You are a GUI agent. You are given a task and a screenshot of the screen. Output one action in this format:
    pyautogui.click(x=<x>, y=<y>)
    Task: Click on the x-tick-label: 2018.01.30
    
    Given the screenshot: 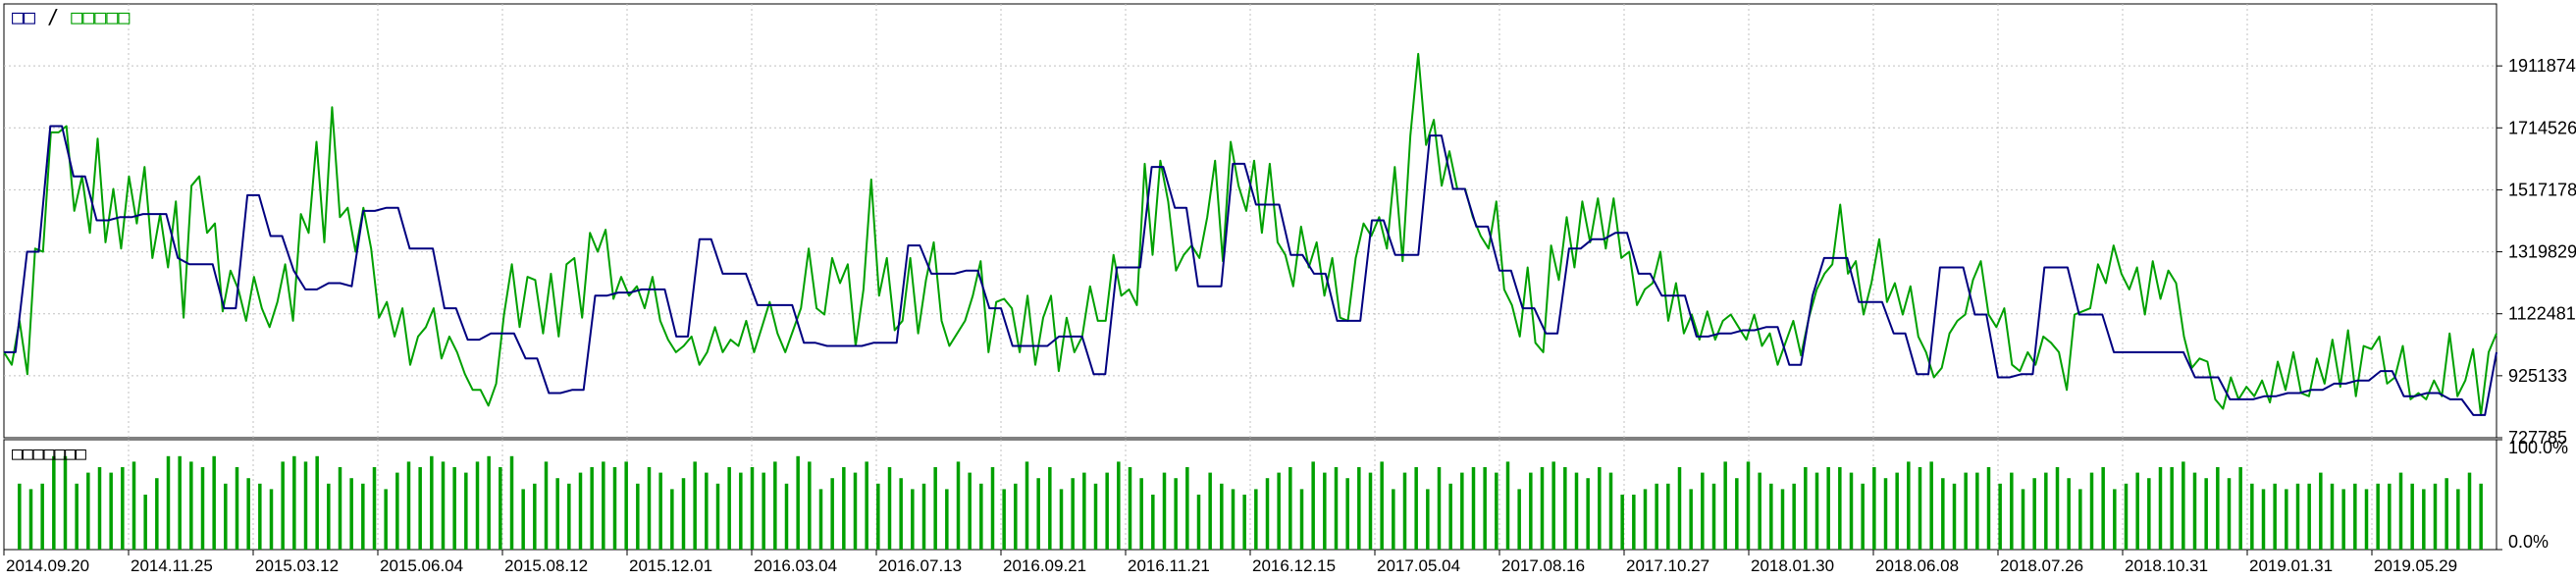 What is the action you would take?
    pyautogui.click(x=1792, y=566)
    